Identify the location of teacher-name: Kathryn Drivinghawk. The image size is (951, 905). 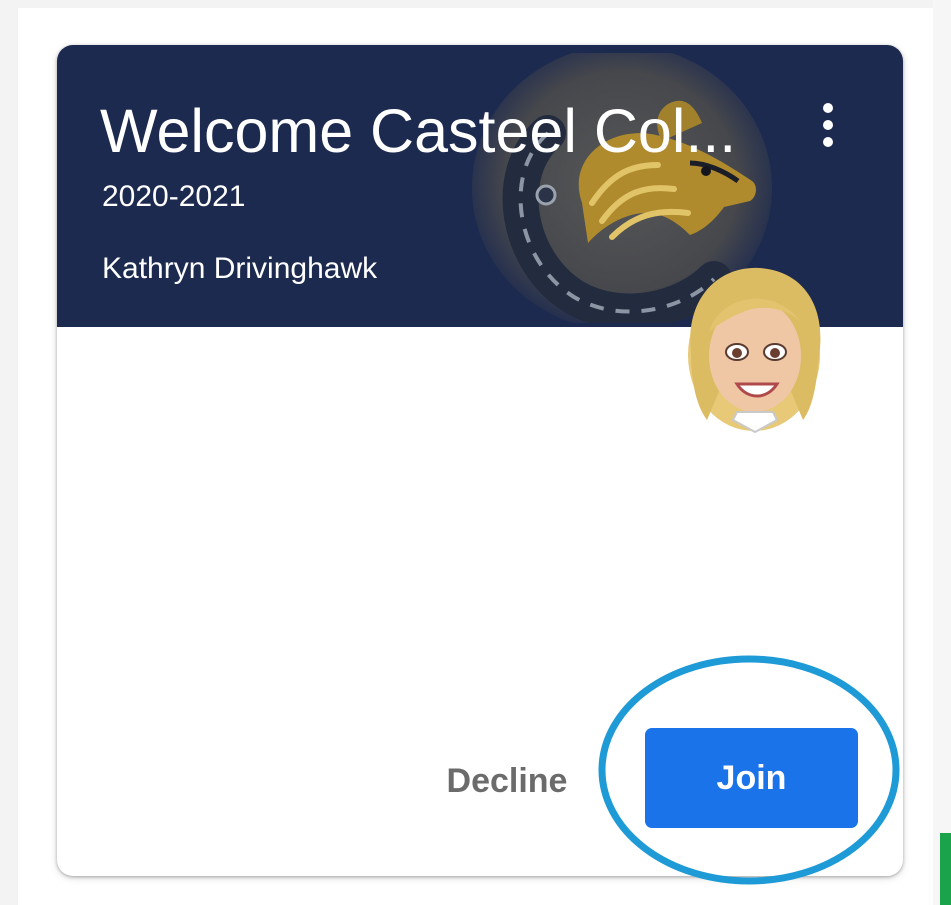
(240, 268).